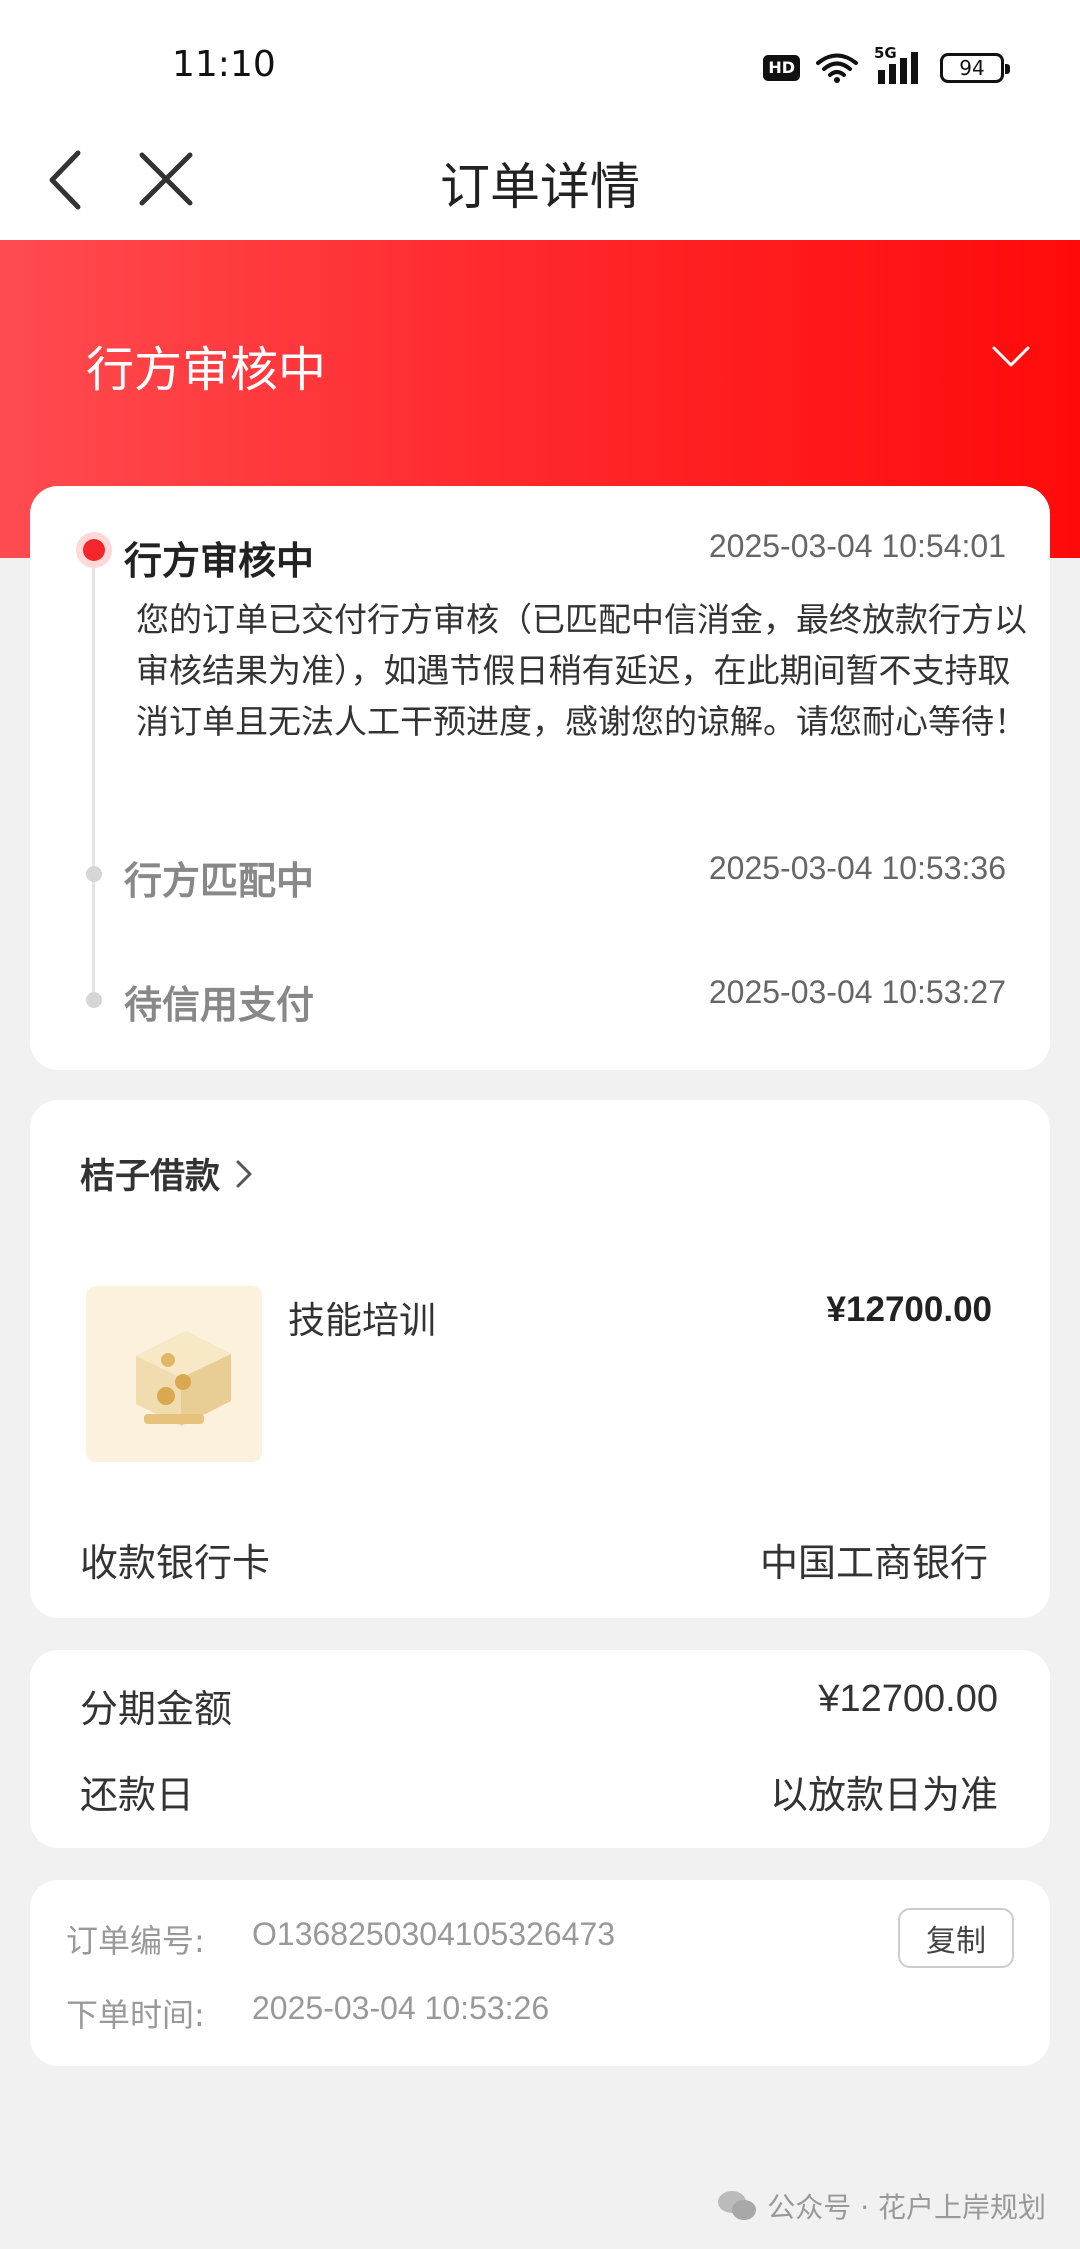  I want to click on hd-icon: HD, so click(781, 68).